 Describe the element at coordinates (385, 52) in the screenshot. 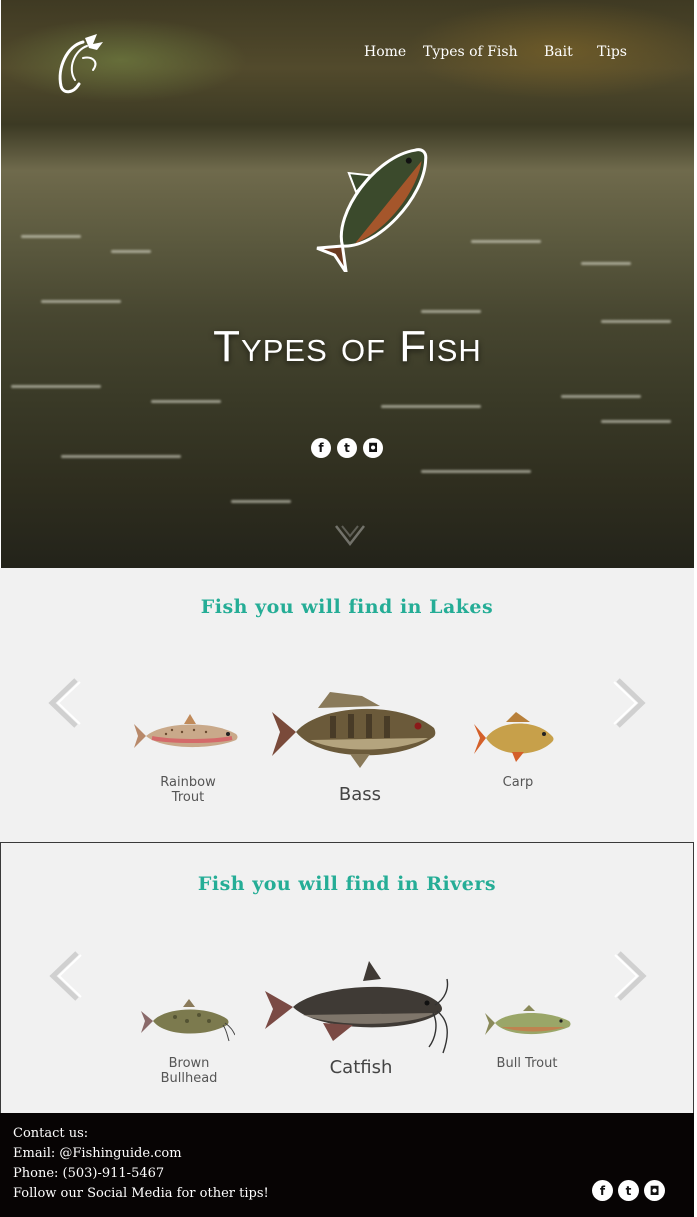

I see `nav-home-link: Home` at that location.